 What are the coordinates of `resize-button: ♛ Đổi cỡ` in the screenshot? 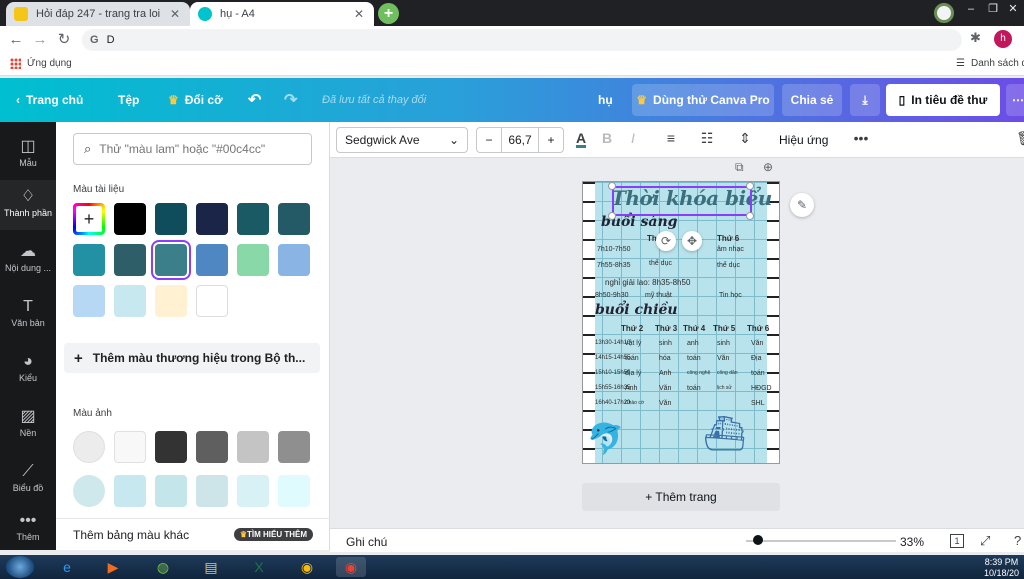 It's located at (195, 100).